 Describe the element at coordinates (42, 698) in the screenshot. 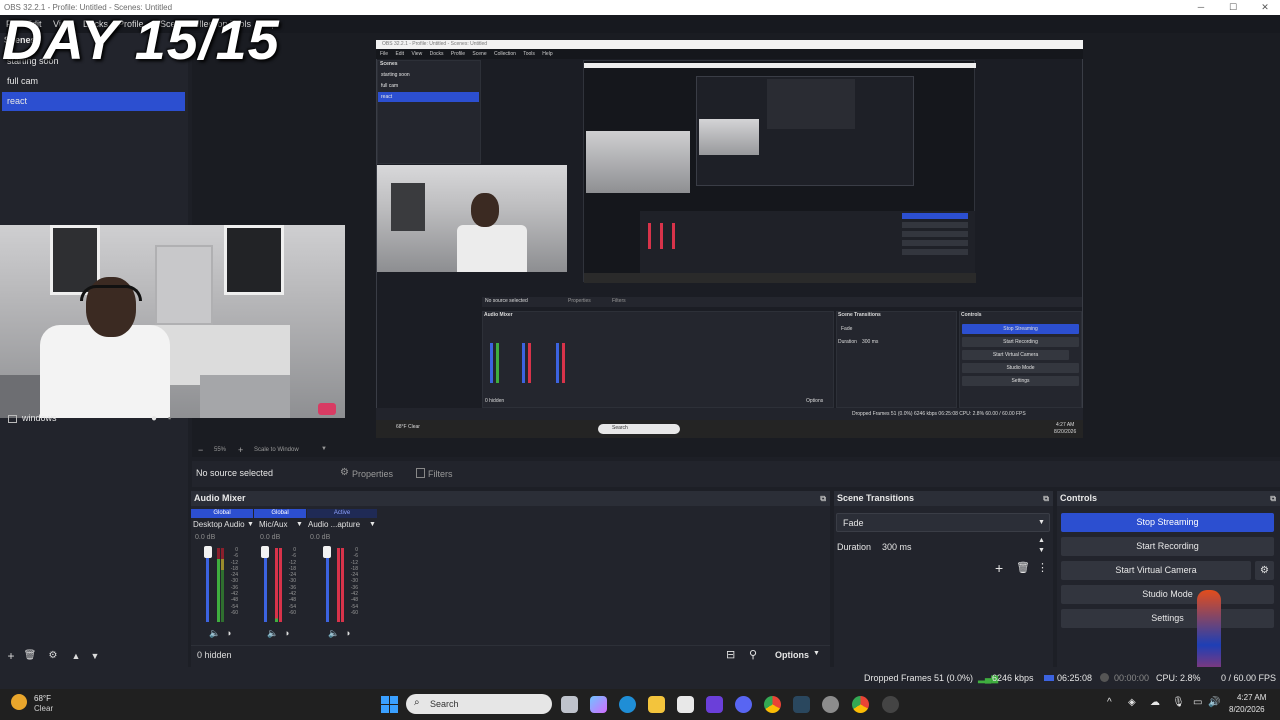

I see `weather-temp: 68°F` at that location.